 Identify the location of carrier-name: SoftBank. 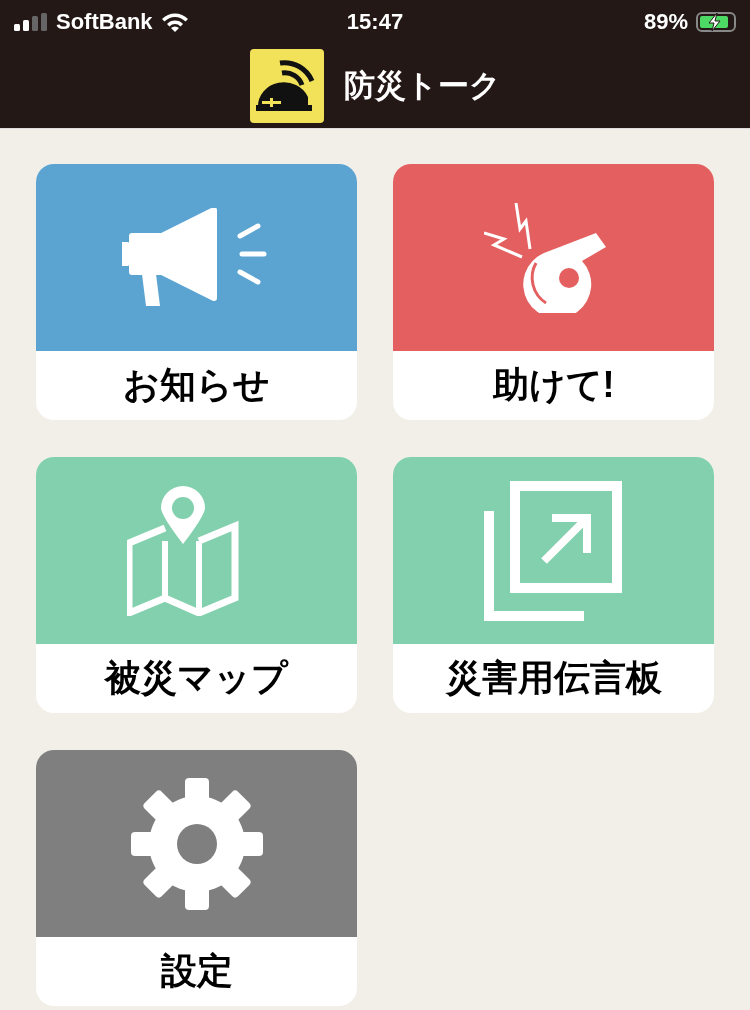
(104, 22).